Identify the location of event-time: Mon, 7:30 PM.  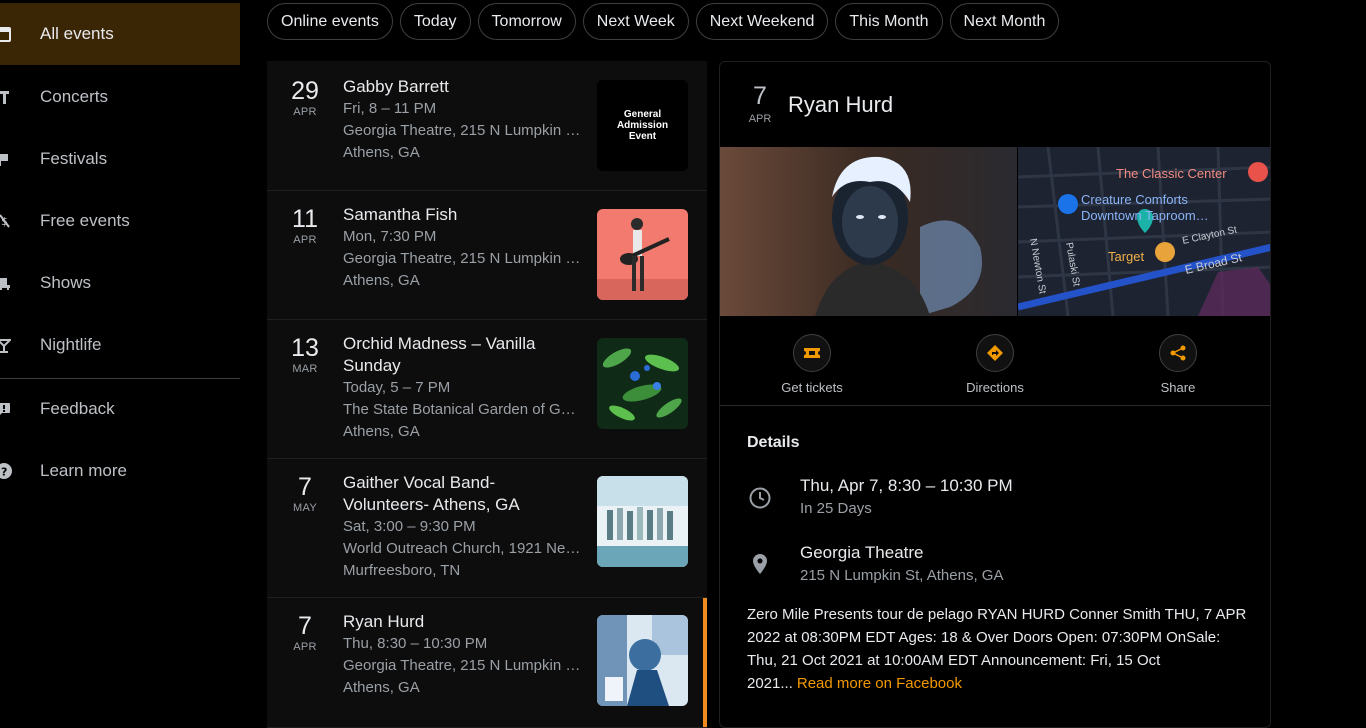
(390, 236).